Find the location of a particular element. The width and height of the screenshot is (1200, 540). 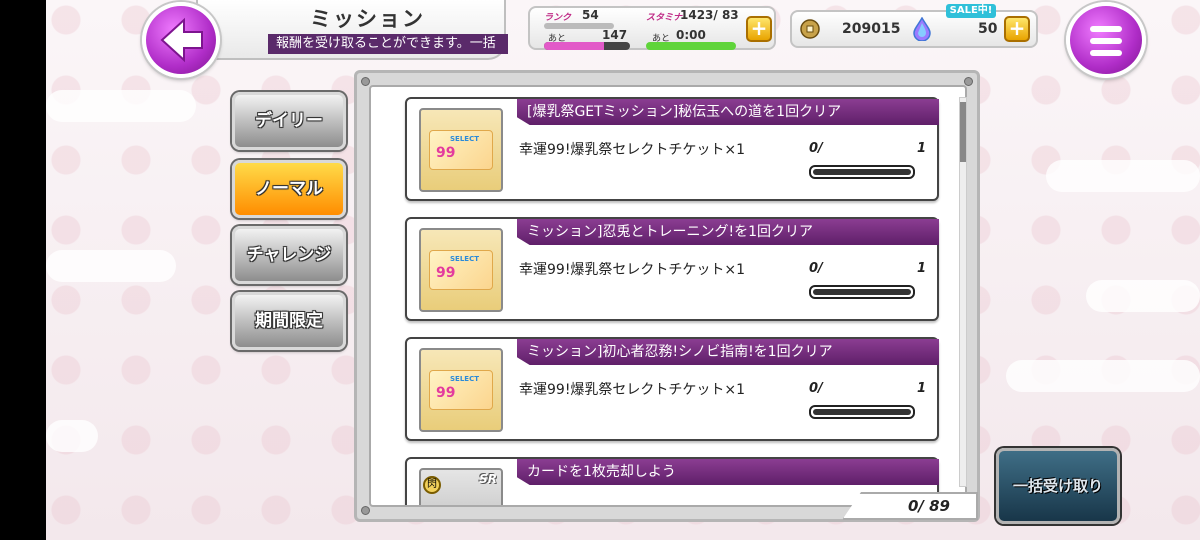

back-button is located at coordinates (181, 40).